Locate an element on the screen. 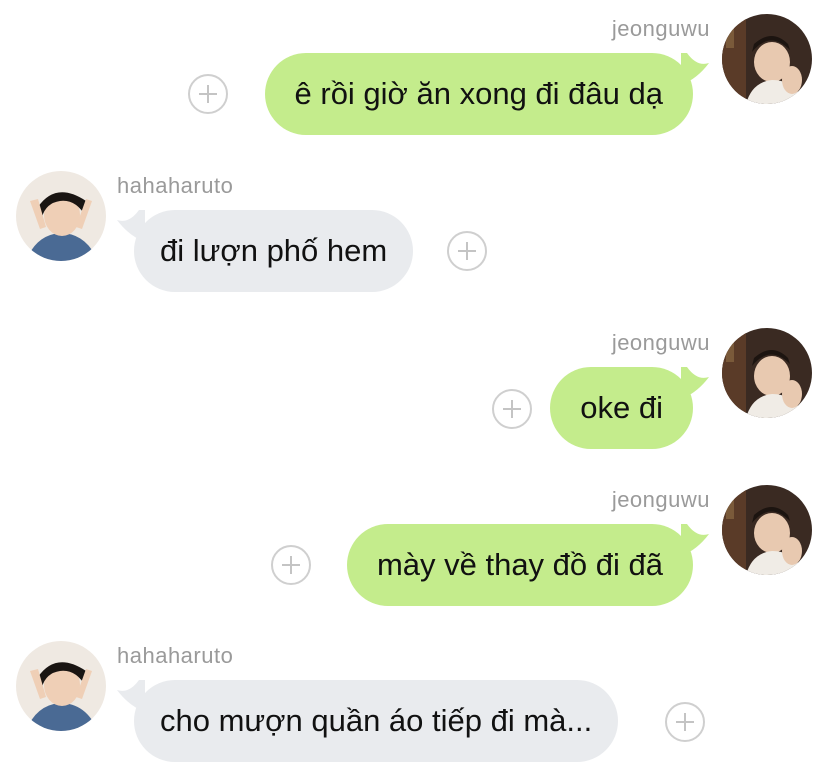  message-bubble-outgoing: mày về thay đồ đi đã is located at coordinates (519, 565).